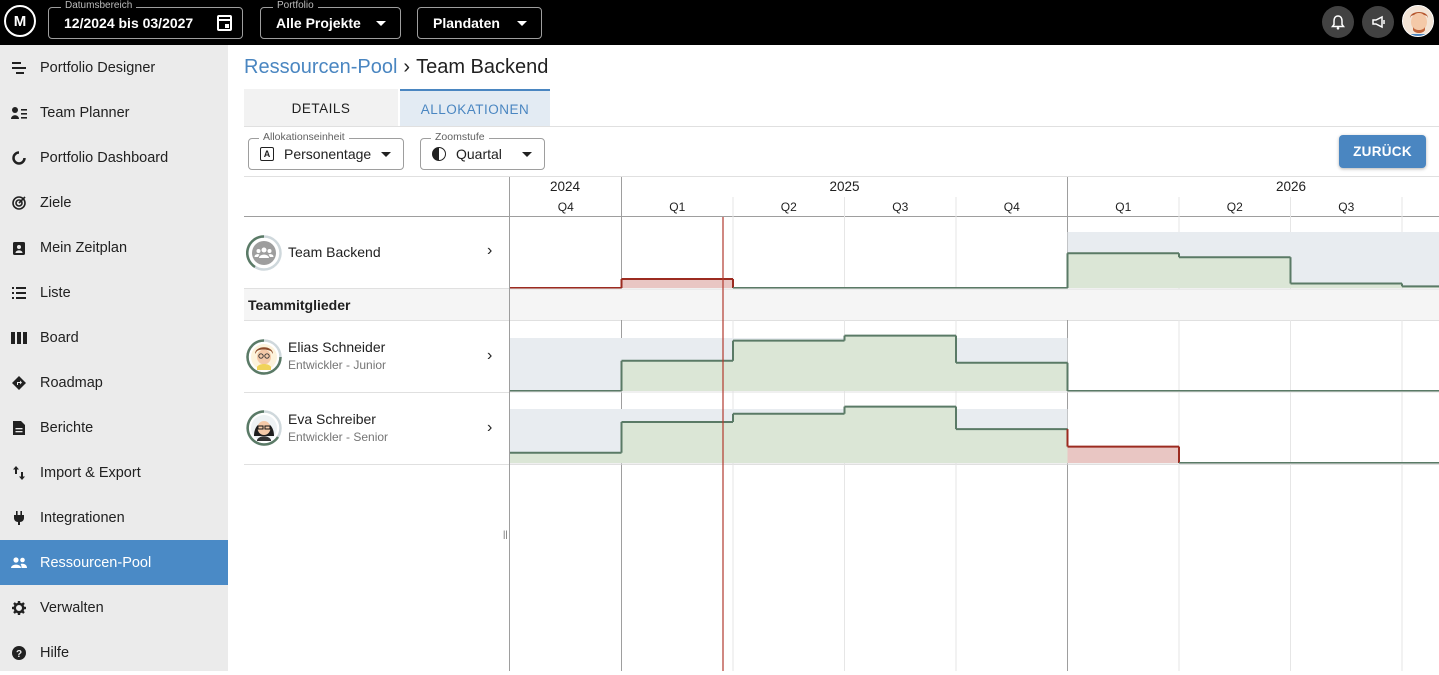  What do you see at coordinates (114, 427) in the screenshot?
I see `sidebar-item-berichte: Berichte` at bounding box center [114, 427].